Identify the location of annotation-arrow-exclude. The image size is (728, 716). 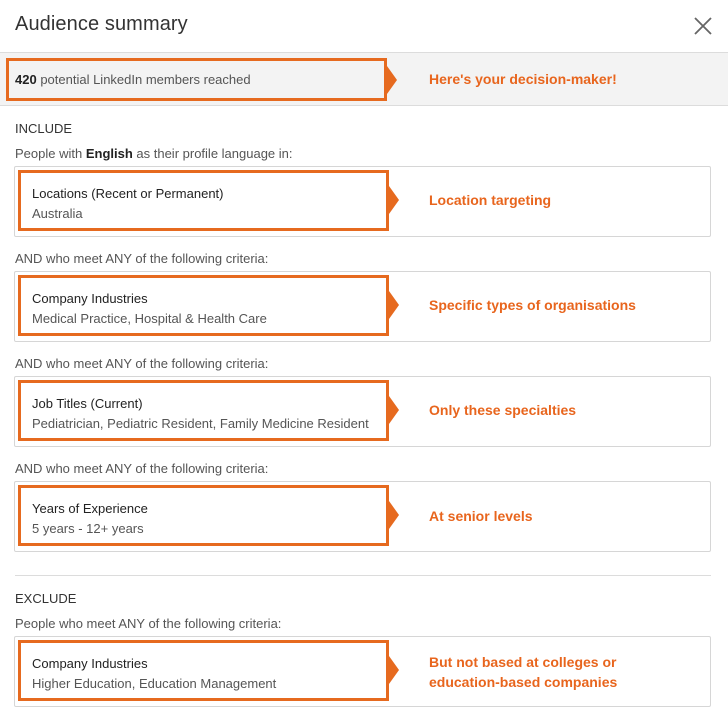
(394, 670).